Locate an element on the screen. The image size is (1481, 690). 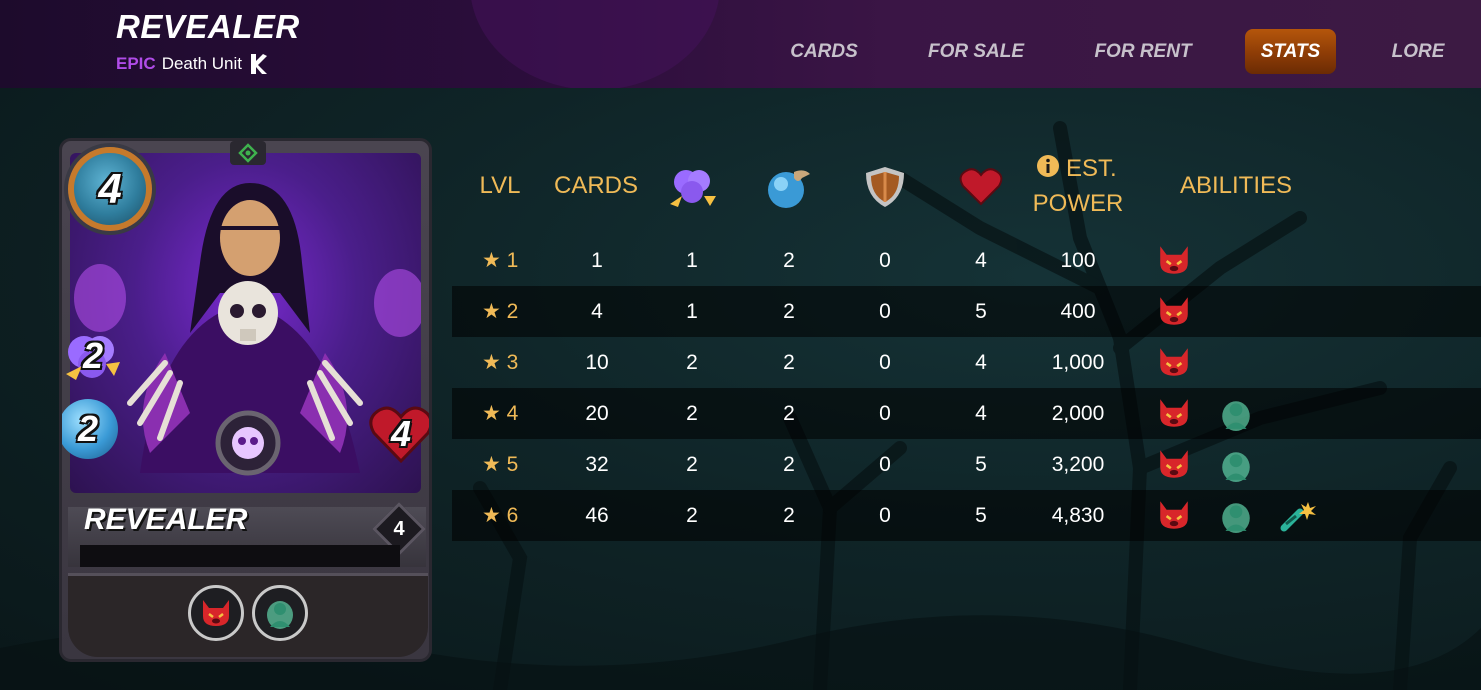
level-value: 1 is located at coordinates (512, 260).